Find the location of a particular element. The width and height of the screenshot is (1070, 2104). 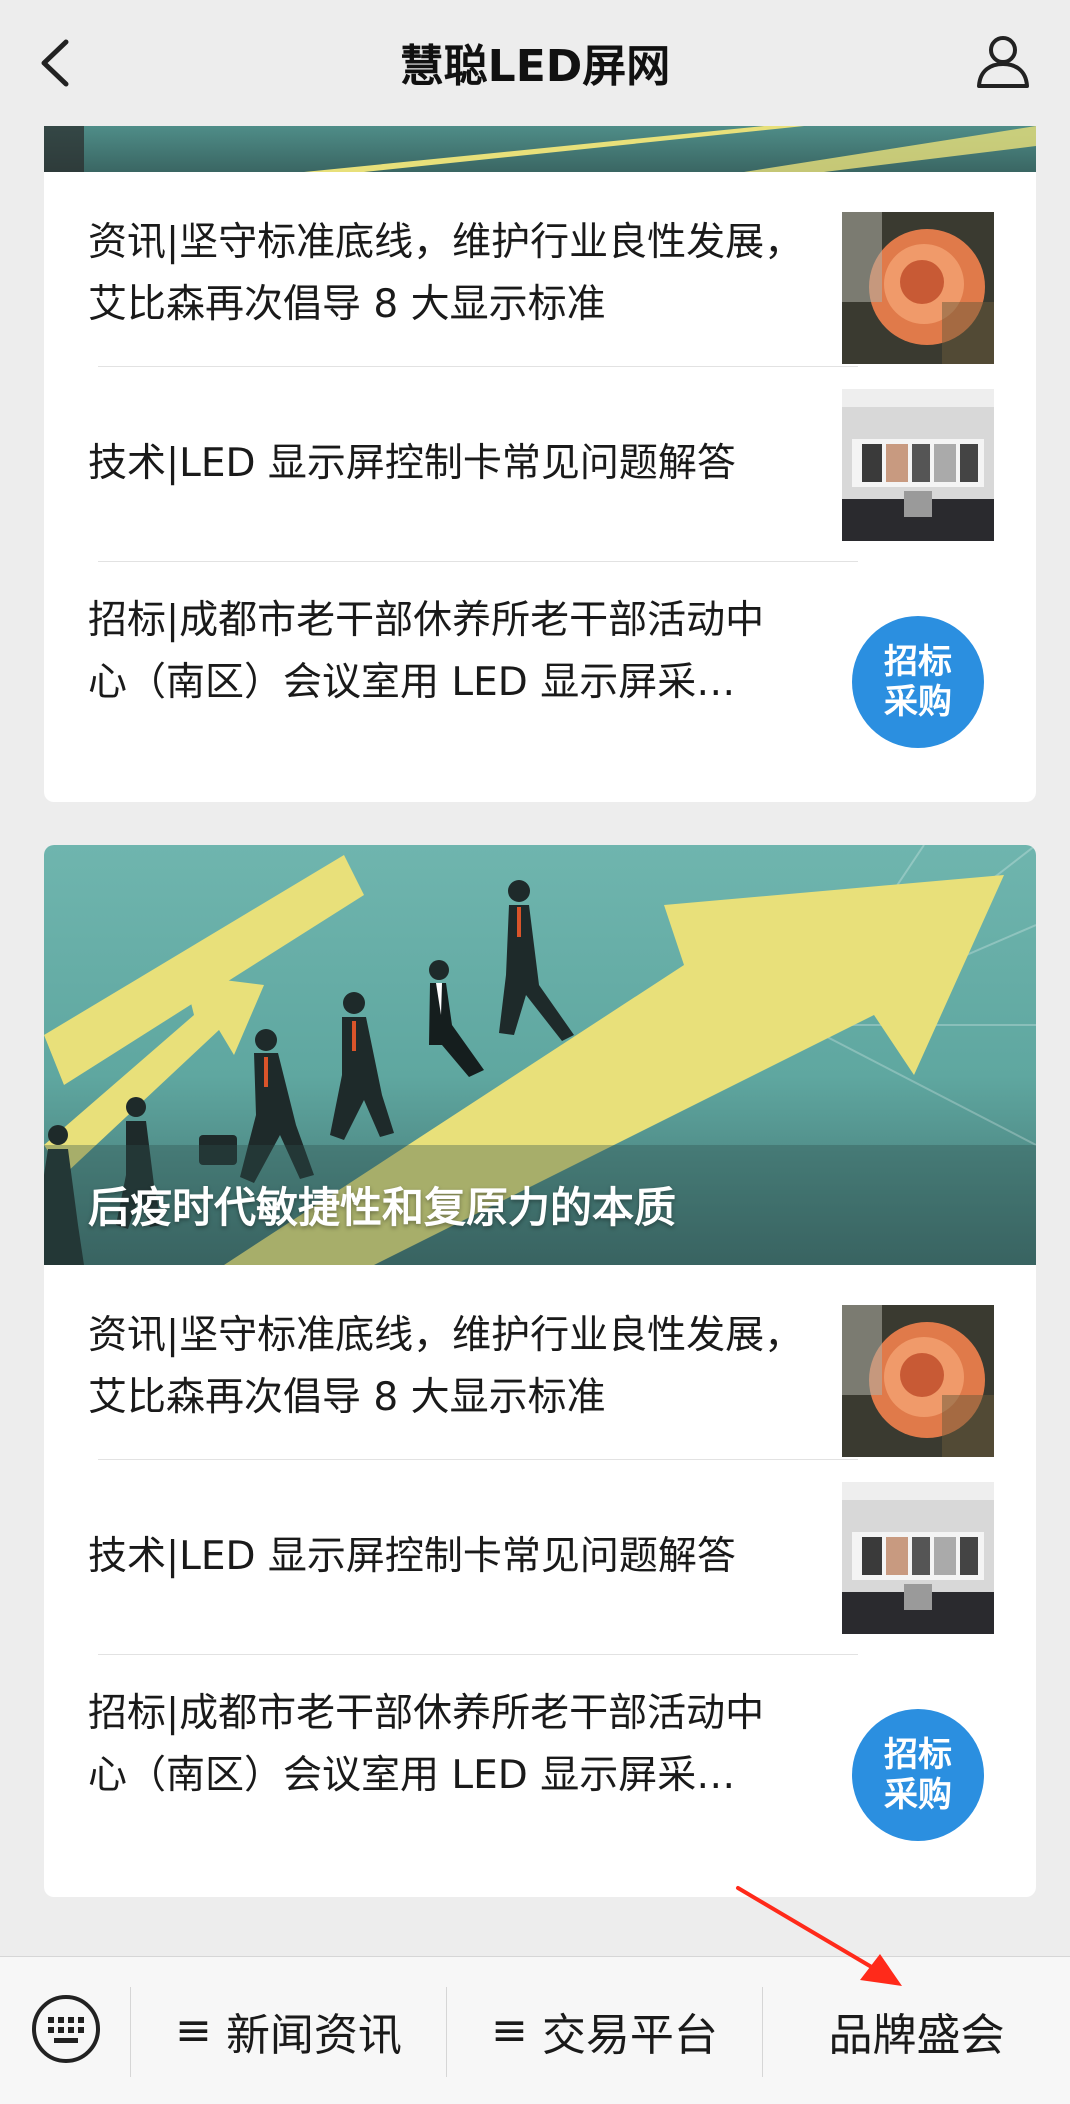

top-bar: 慧聪LED屏网 is located at coordinates (535, 63).